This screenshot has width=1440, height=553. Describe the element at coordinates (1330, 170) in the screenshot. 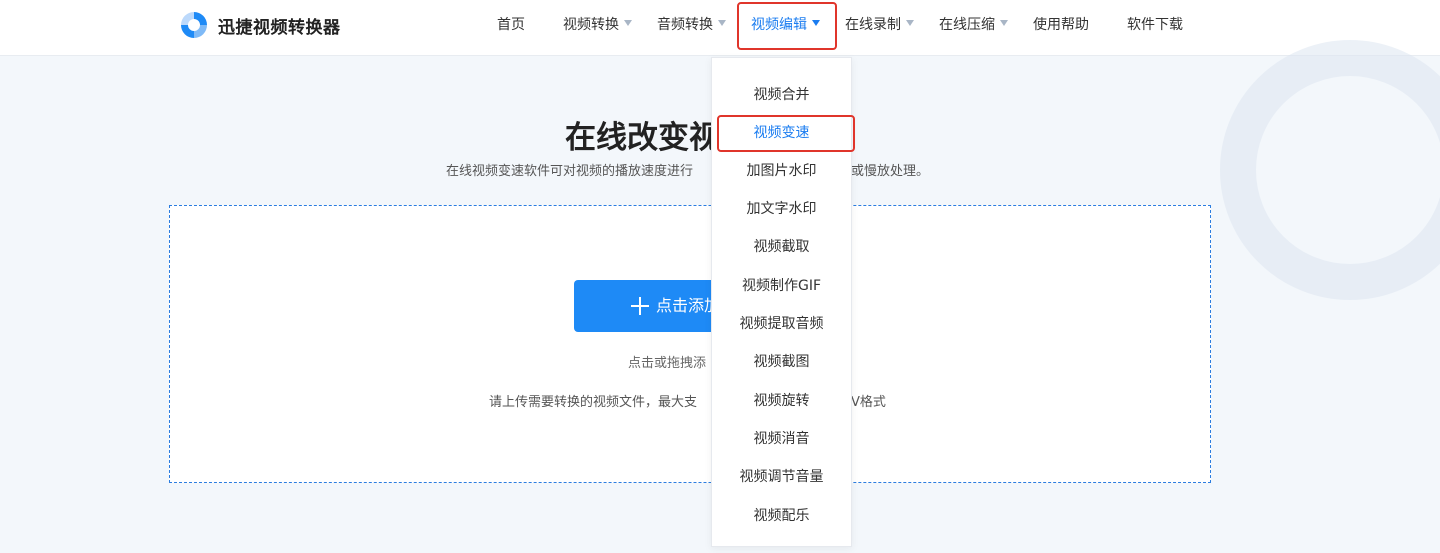

I see `background-decoration` at that location.